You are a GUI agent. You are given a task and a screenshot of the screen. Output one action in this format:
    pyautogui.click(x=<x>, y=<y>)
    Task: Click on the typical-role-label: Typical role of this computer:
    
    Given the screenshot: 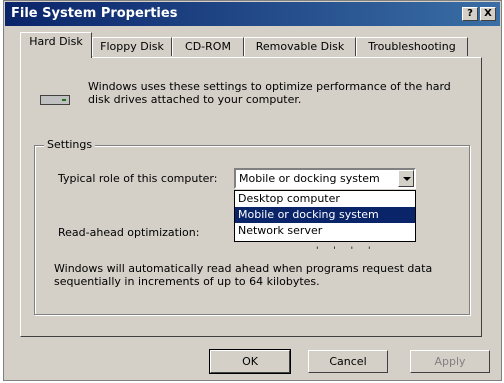 What is the action you would take?
    pyautogui.click(x=138, y=178)
    